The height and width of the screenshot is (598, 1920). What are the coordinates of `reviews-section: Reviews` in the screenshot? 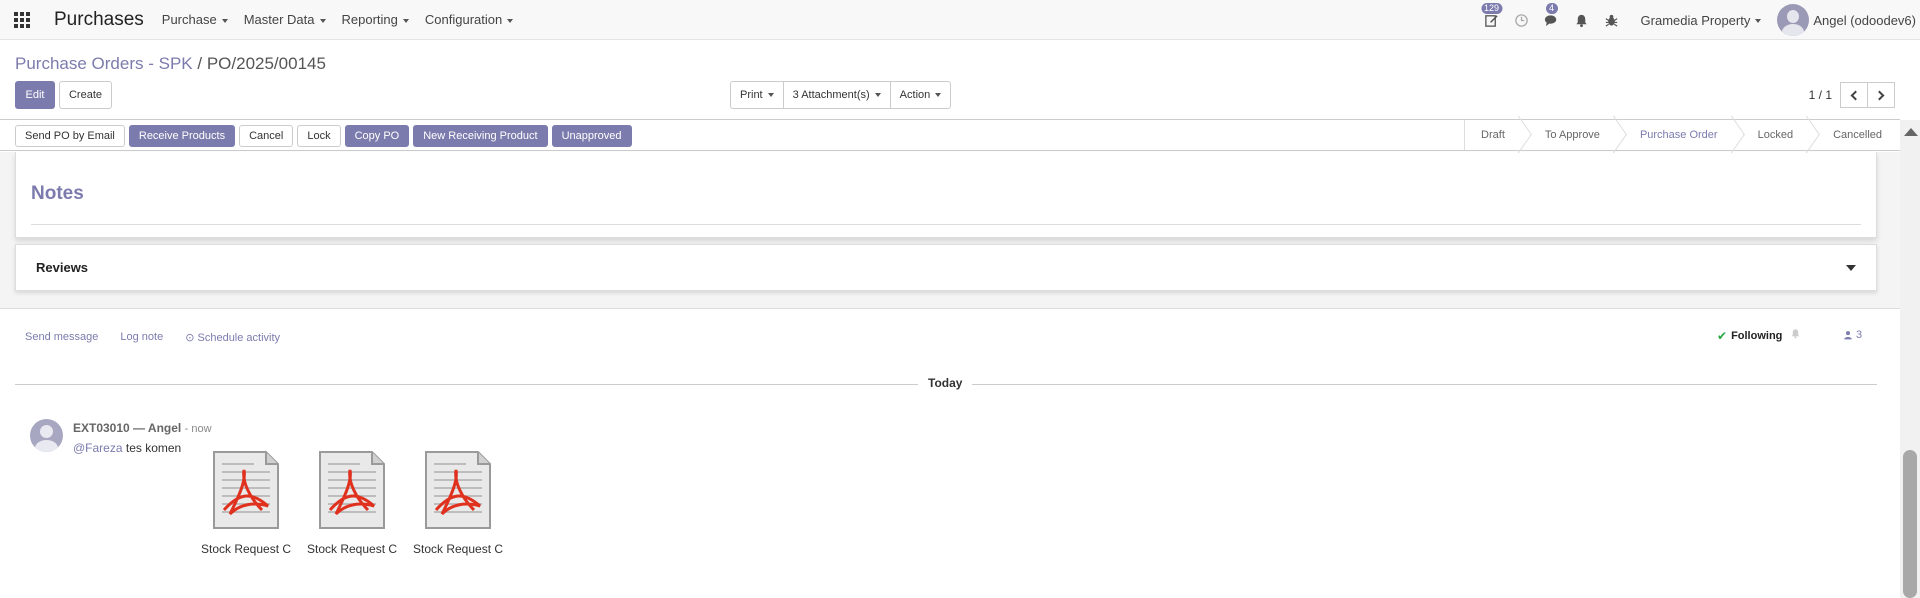 It's located at (946, 267).